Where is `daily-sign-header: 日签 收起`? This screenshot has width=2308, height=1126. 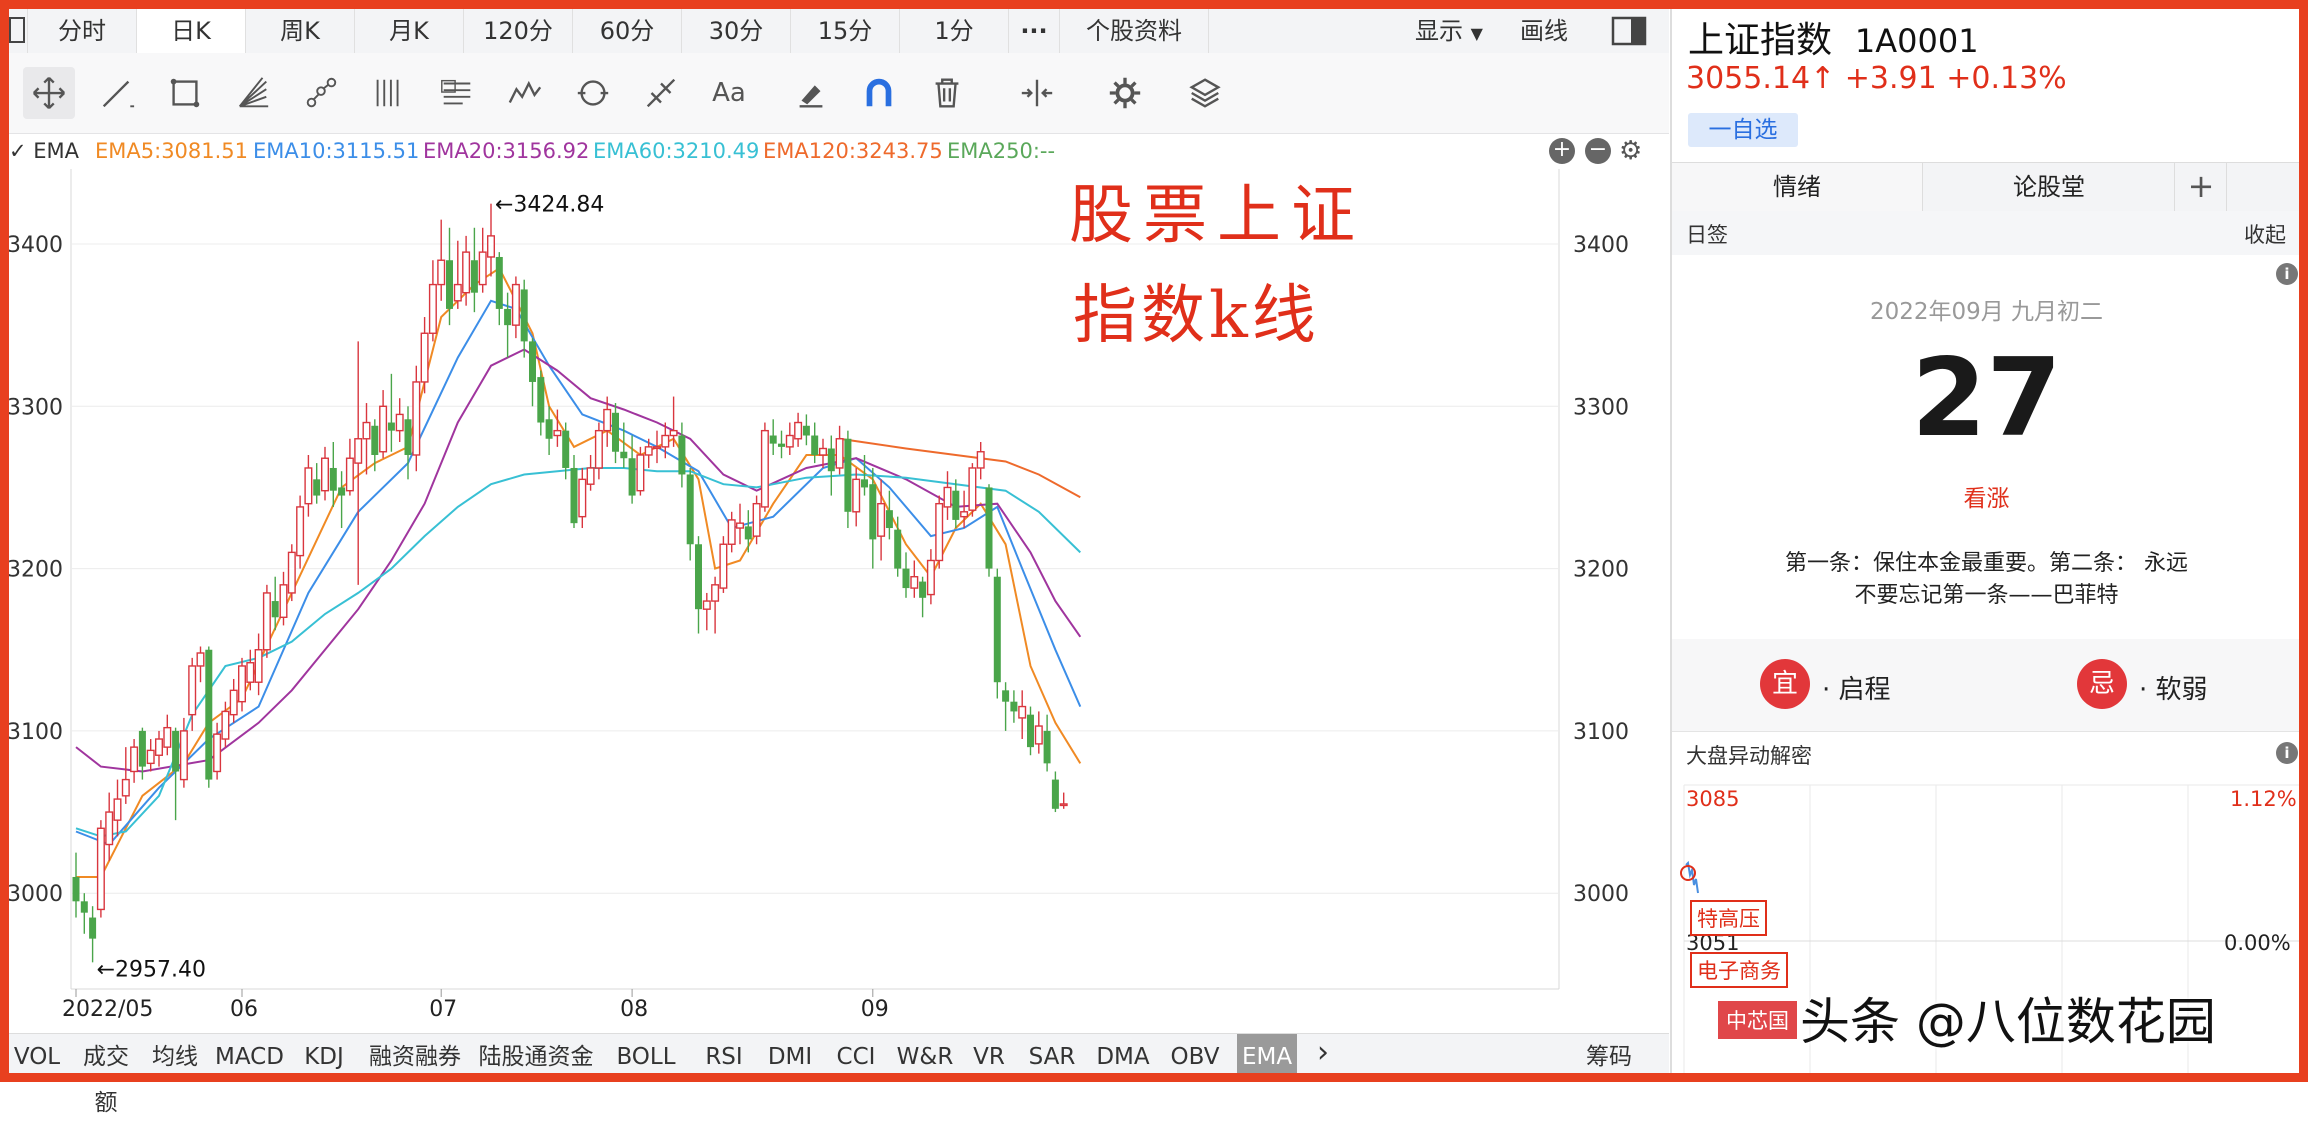 daily-sign-header: 日签 收起 is located at coordinates (1986, 233).